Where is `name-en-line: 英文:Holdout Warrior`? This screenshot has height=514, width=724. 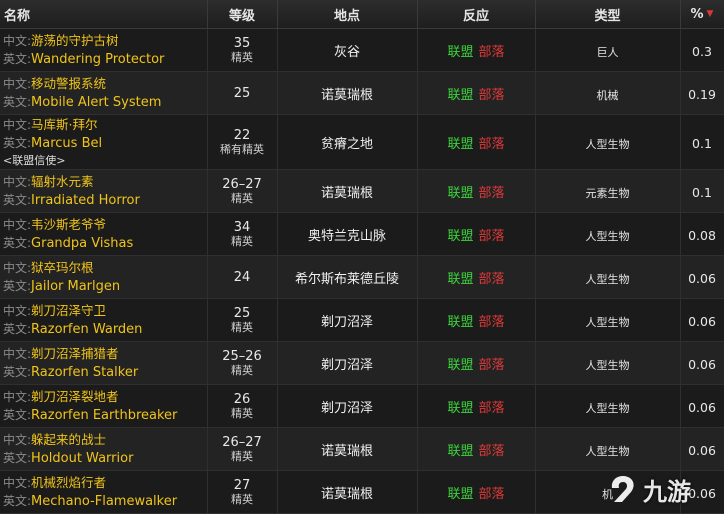 name-en-line: 英文:Holdout Warrior is located at coordinates (105, 458).